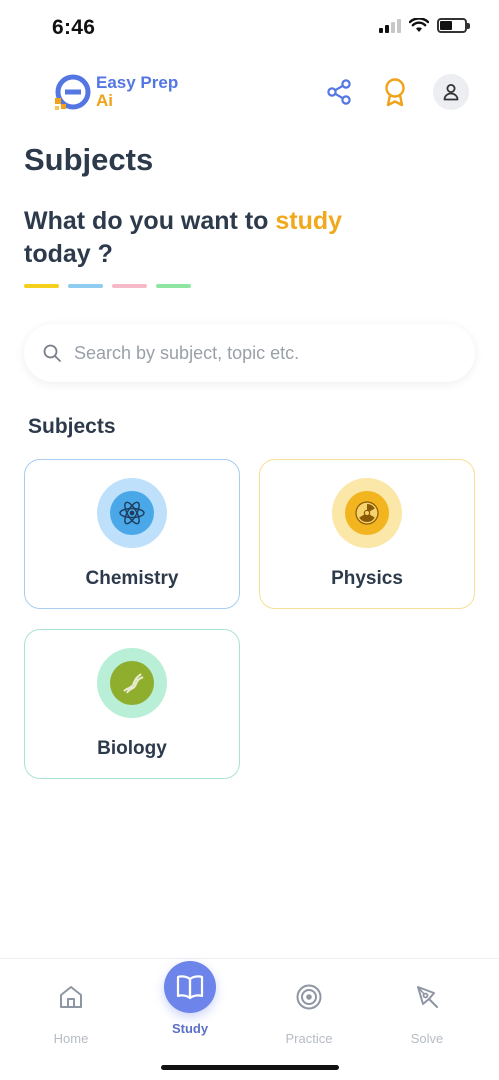  Describe the element at coordinates (129, 286) in the screenshot. I see `dash-pink` at that location.